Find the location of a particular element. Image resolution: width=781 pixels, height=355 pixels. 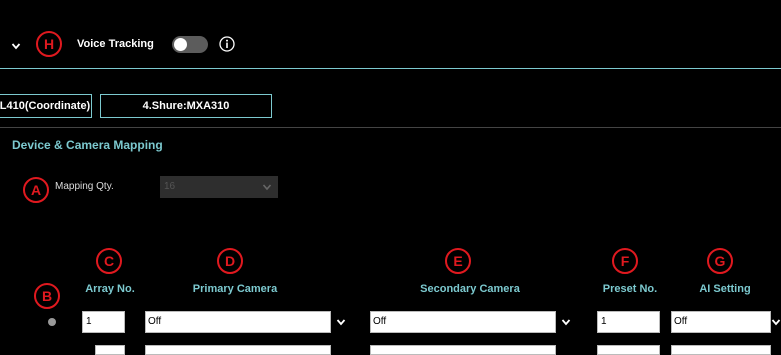

array-no-input is located at coordinates (110, 350).